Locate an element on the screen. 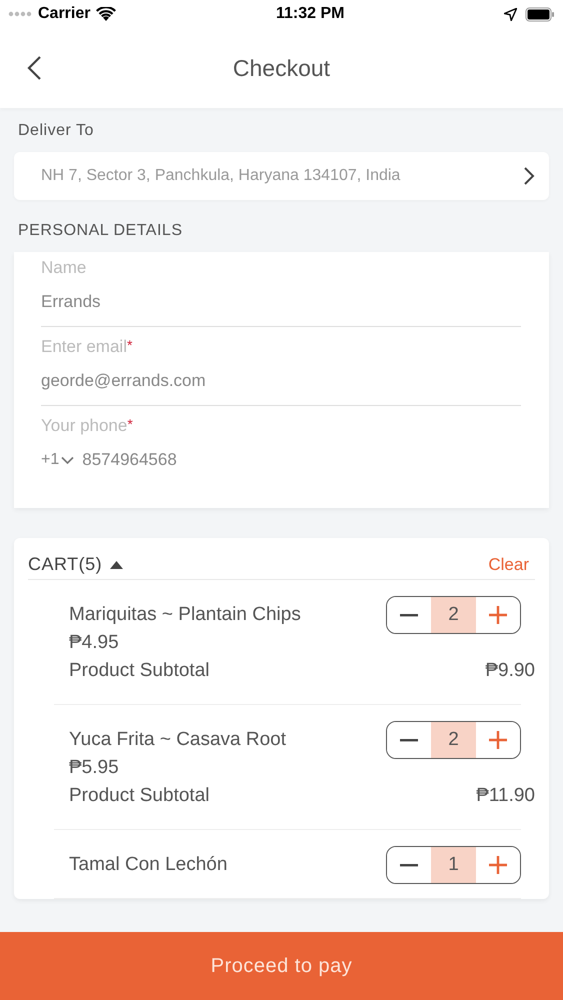  cart-toggle: CART(5) is located at coordinates (76, 564).